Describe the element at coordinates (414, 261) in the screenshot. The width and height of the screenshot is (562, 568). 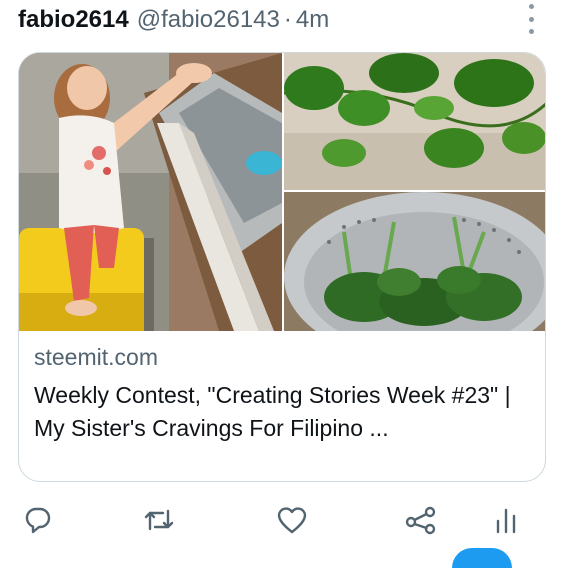
I see `photo-colander-greens` at that location.